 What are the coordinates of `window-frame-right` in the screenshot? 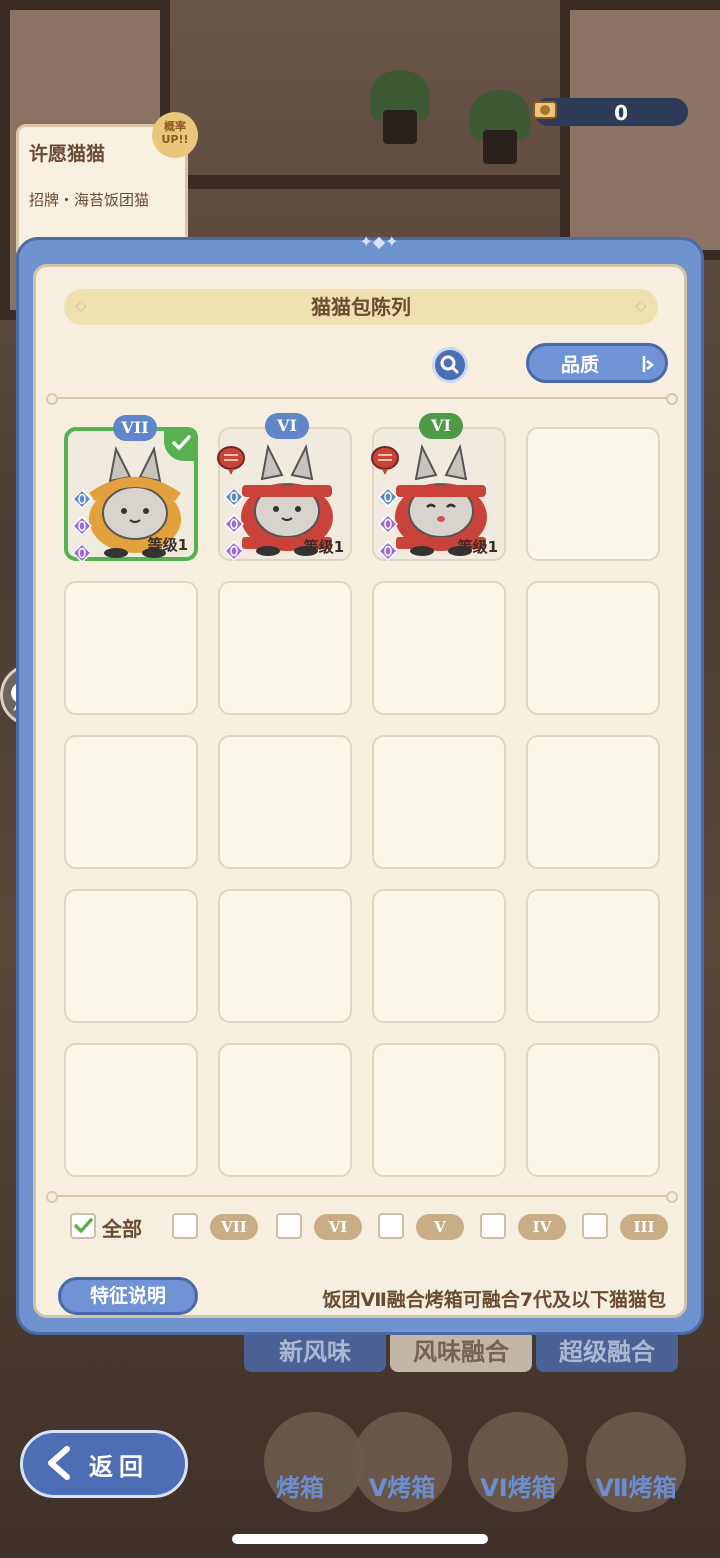 It's located at (640, 130).